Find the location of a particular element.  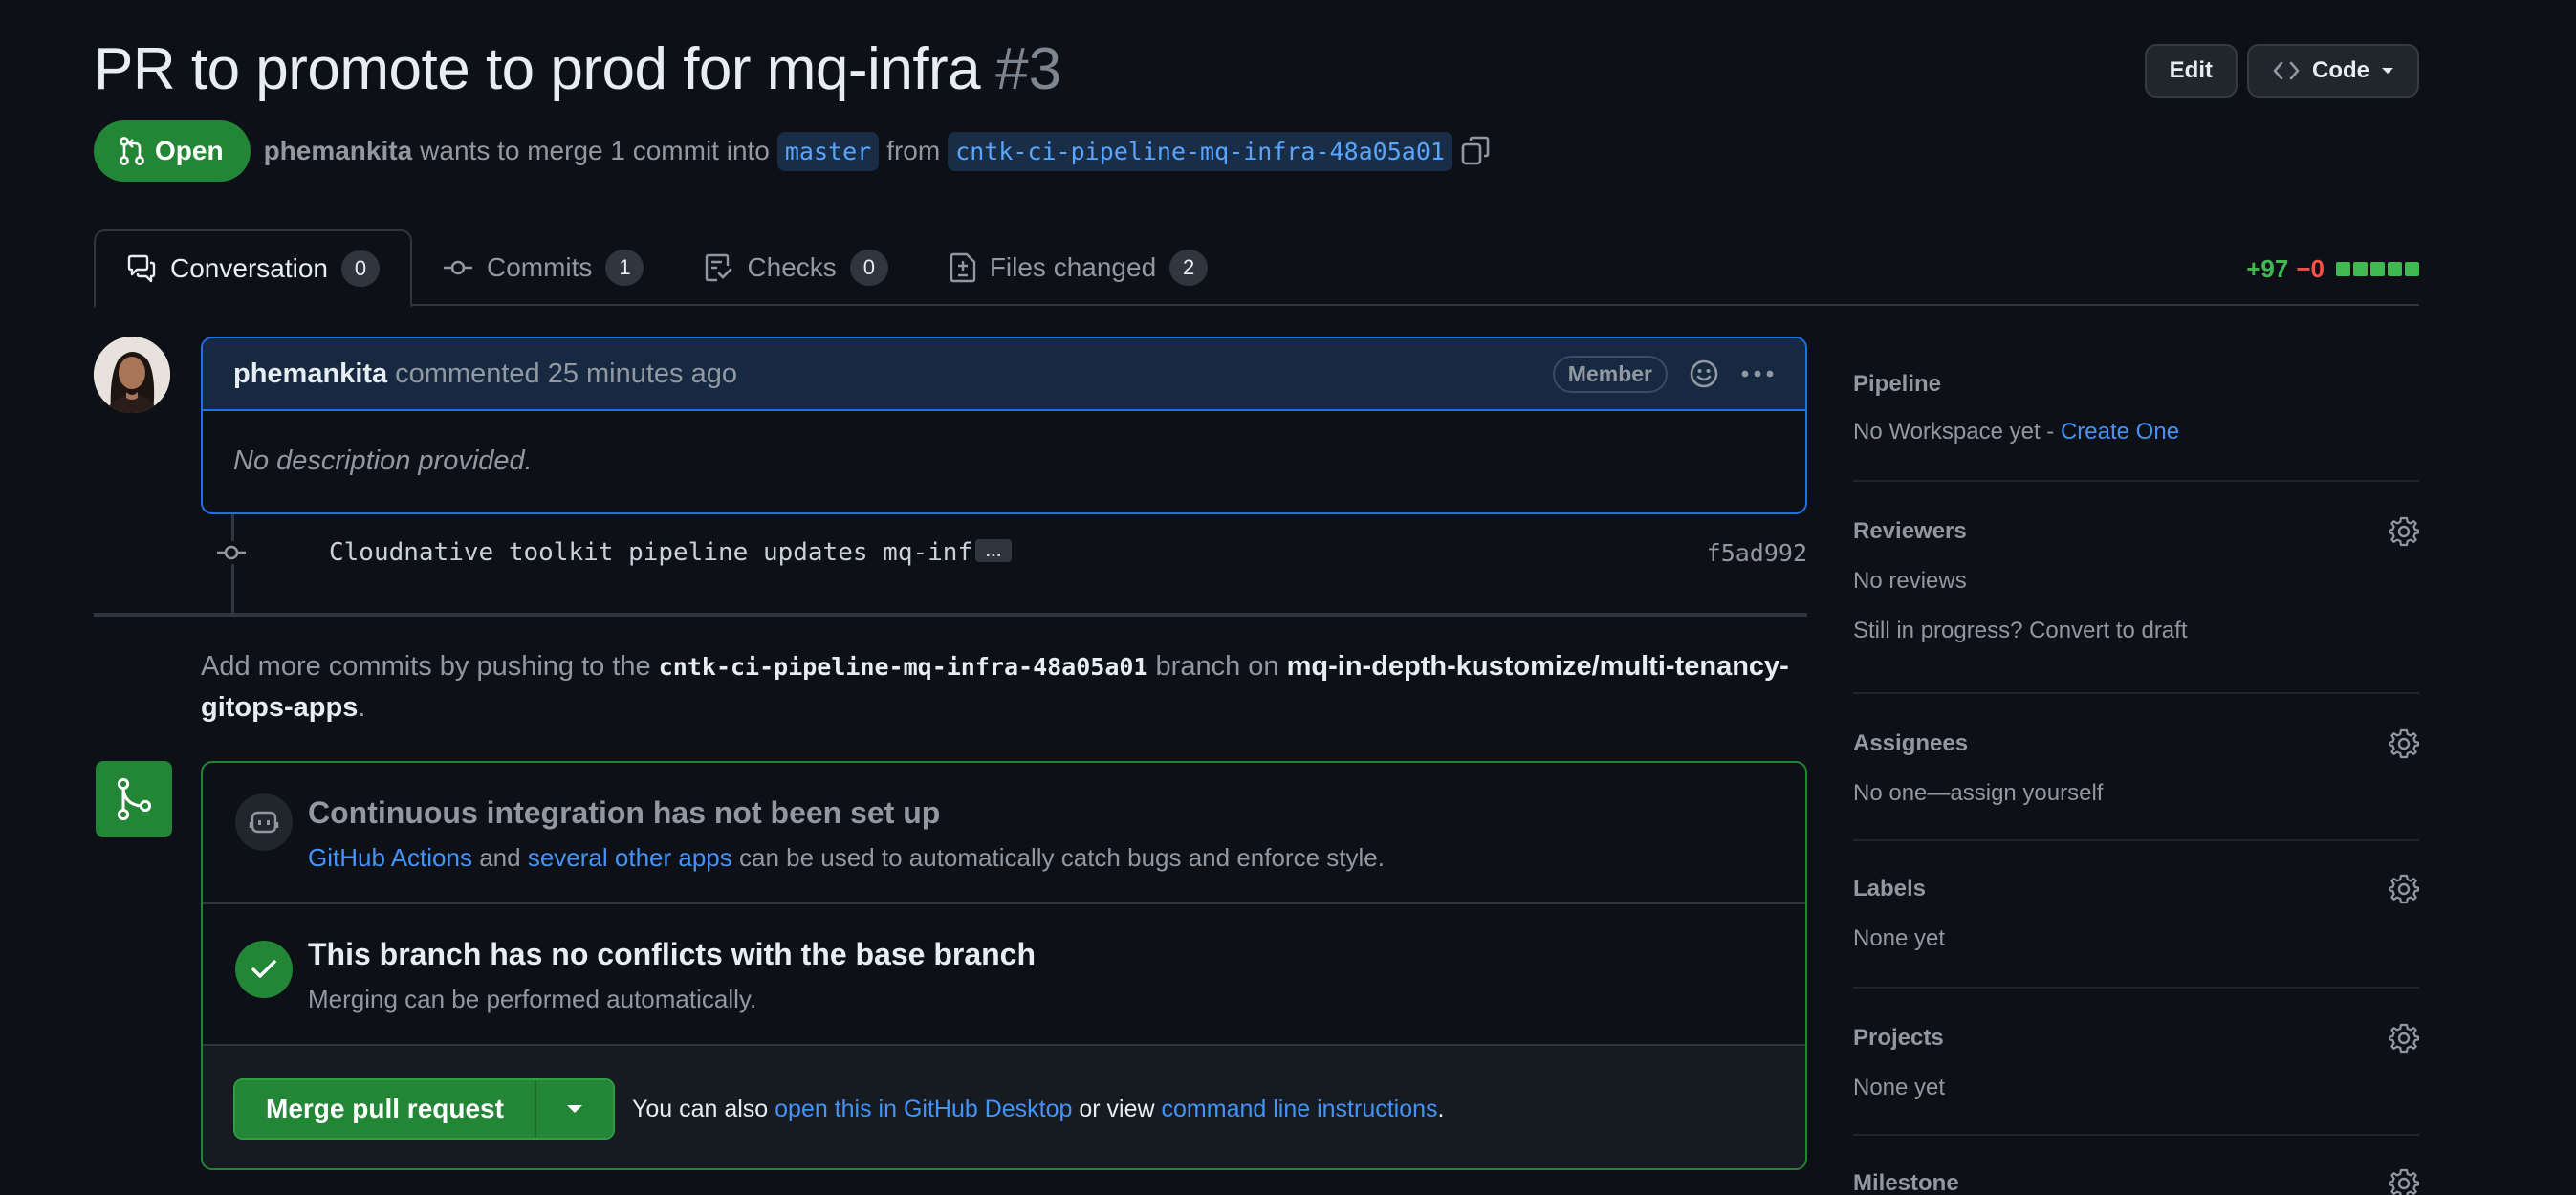

create-workspace-link: Create One is located at coordinates (2120, 432).